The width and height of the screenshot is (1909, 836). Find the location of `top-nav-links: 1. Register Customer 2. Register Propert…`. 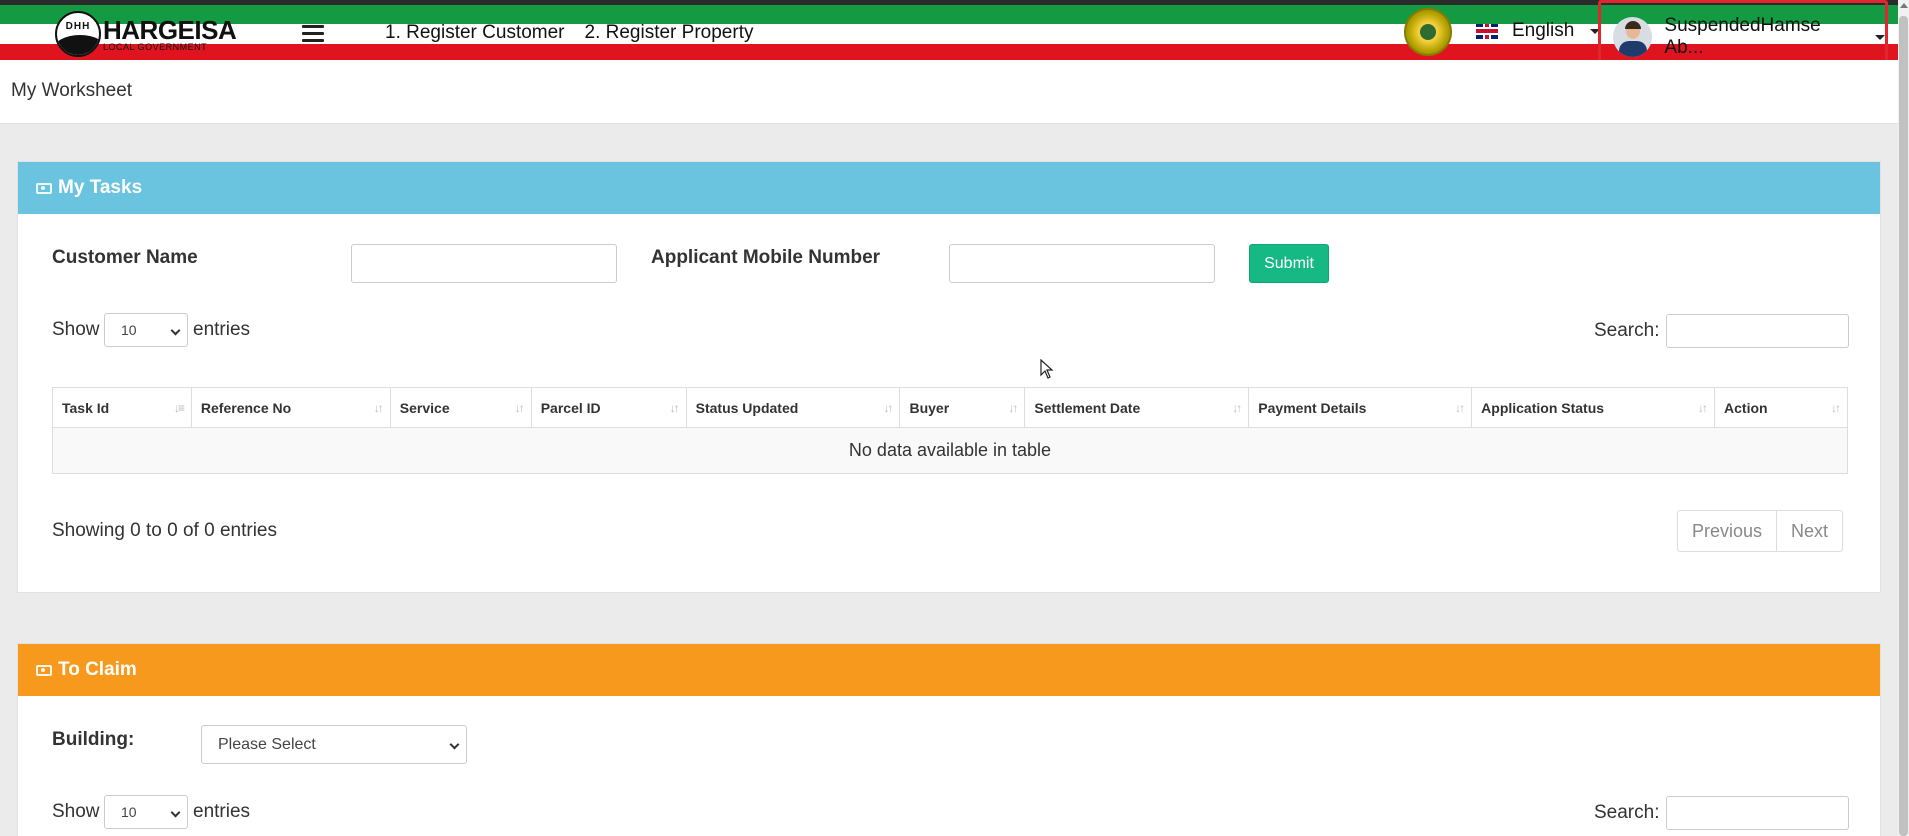

top-nav-links: 1. Register Customer 2. Register Propert… is located at coordinates (569, 33).